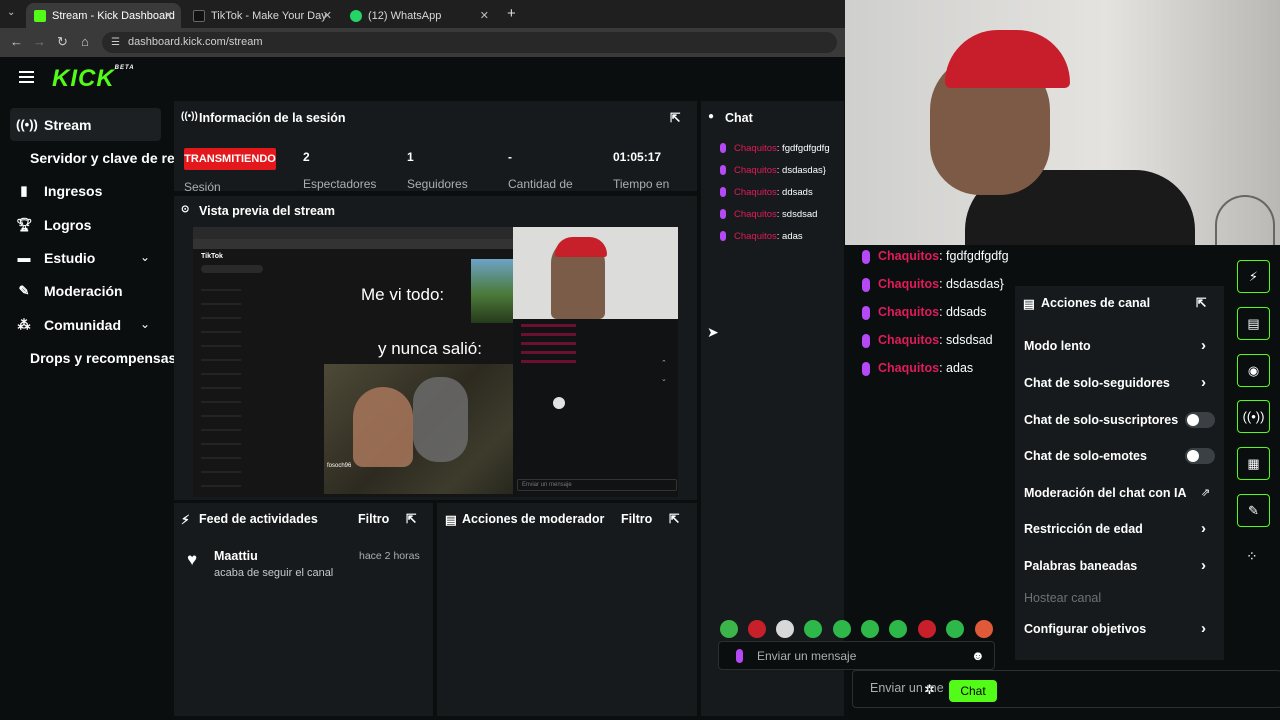 The image size is (1280, 720). I want to click on preview-title: Vista previa del stream, so click(267, 211).